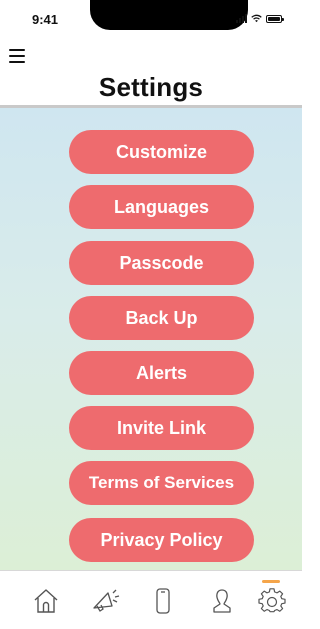 The width and height of the screenshot is (320, 629). What do you see at coordinates (45, 19) in the screenshot?
I see `status-time: 9:41` at bounding box center [45, 19].